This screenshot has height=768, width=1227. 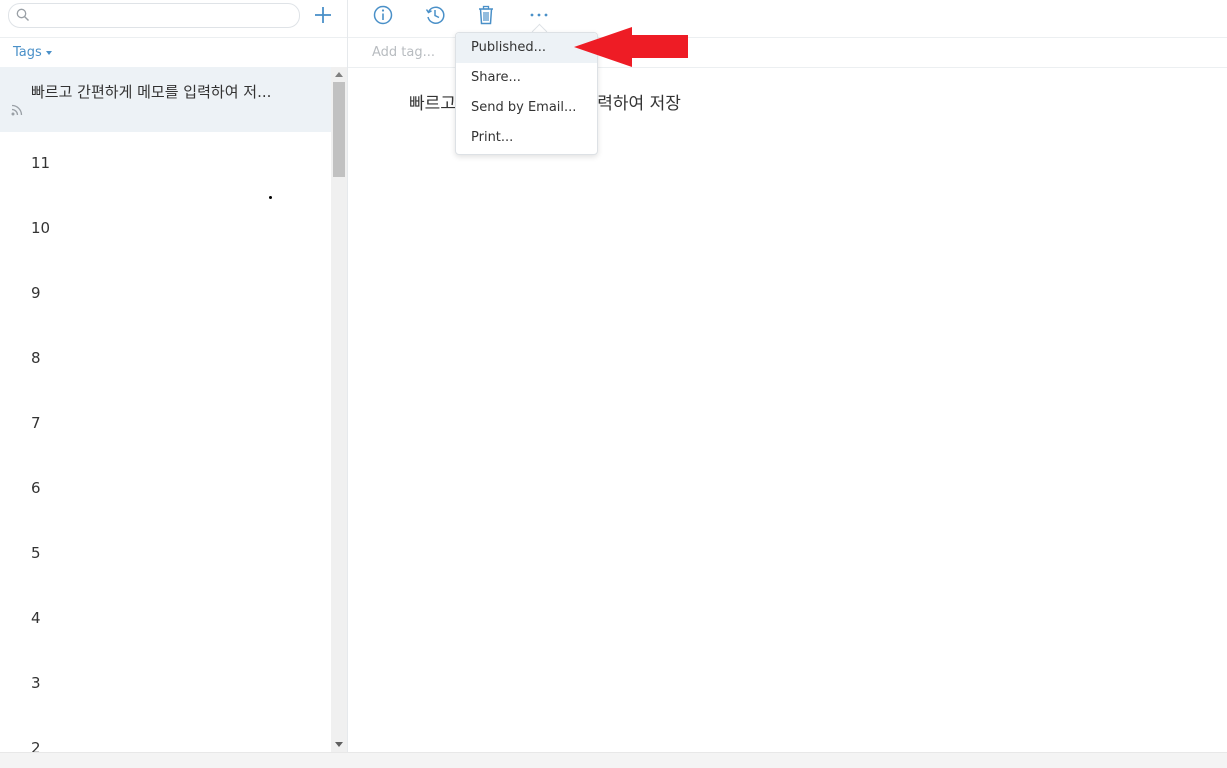 I want to click on note-list-item: 2, so click(x=165, y=734).